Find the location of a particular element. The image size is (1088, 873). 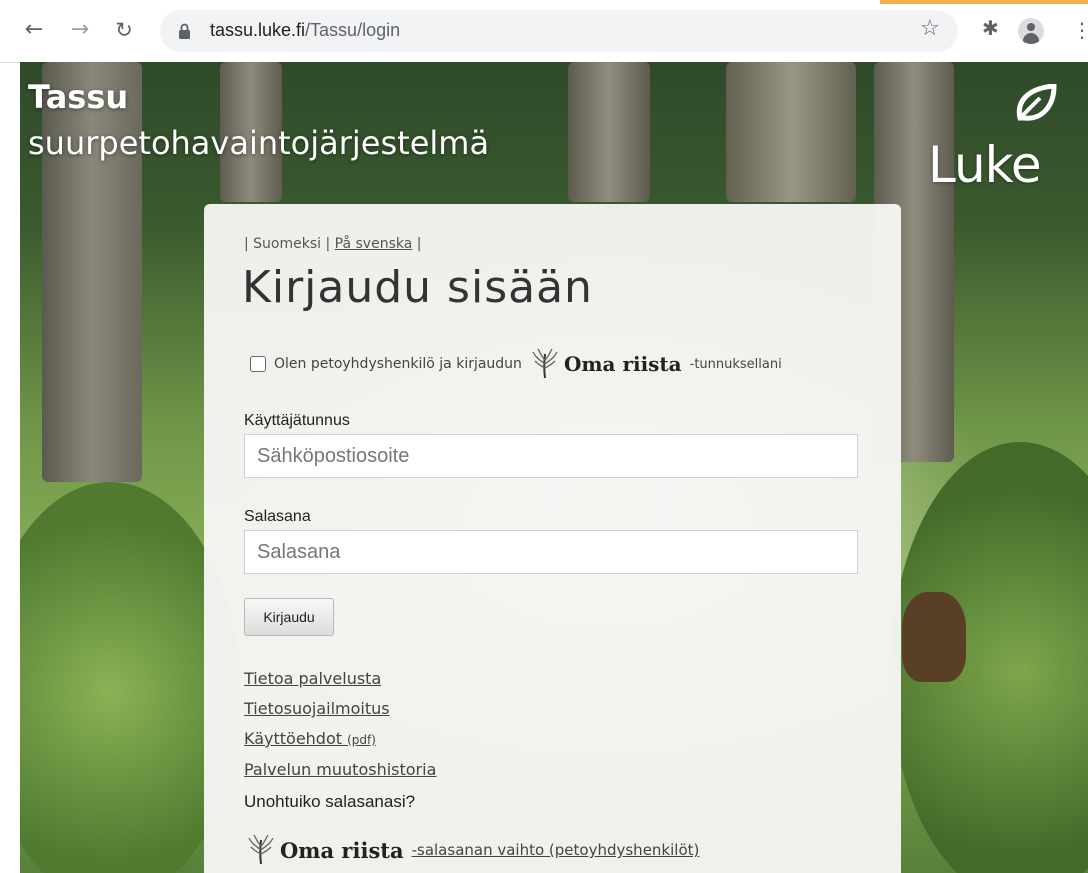

url-text: tassu.luke.fi/Tassu/login is located at coordinates (305, 30).